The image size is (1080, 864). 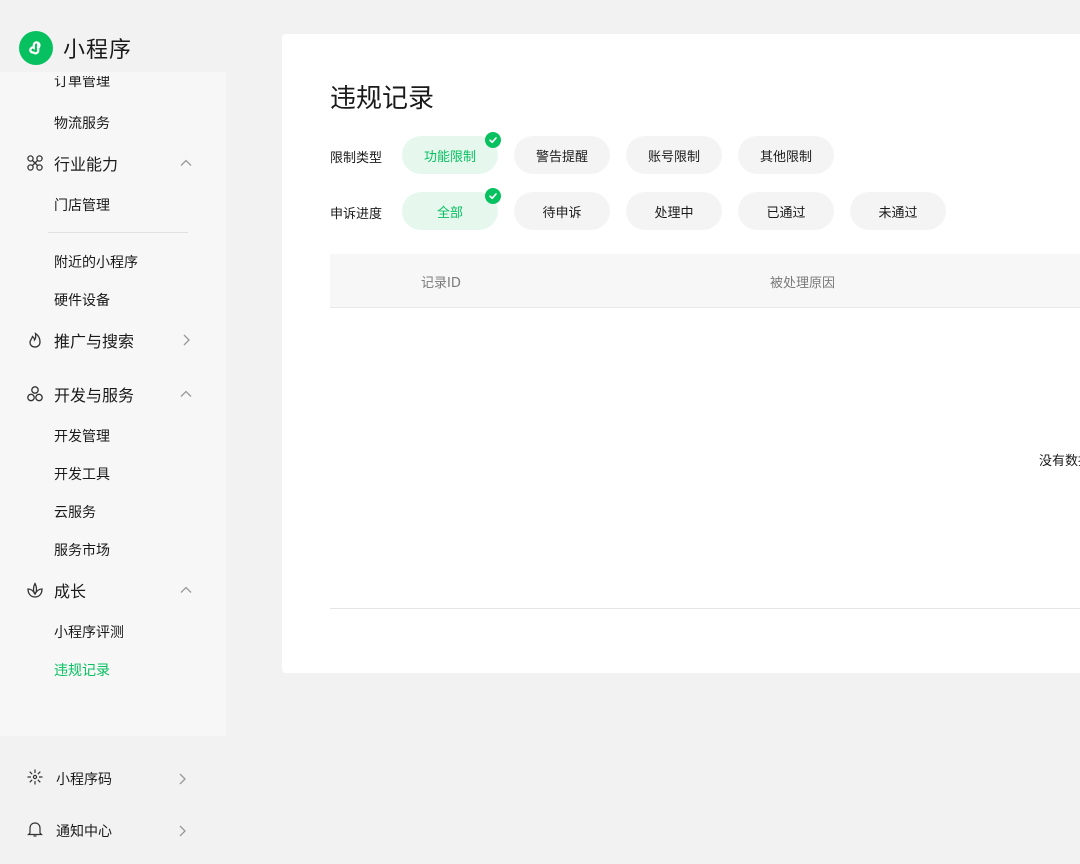 I want to click on sidebar-item-violation-records: 违规记录, so click(x=82, y=670).